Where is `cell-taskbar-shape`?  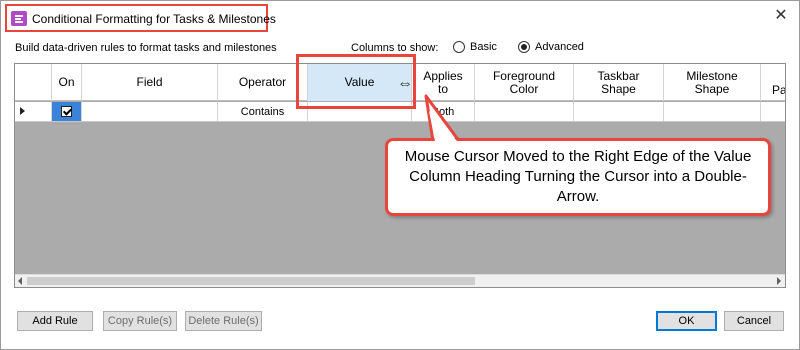
cell-taskbar-shape is located at coordinates (619, 111).